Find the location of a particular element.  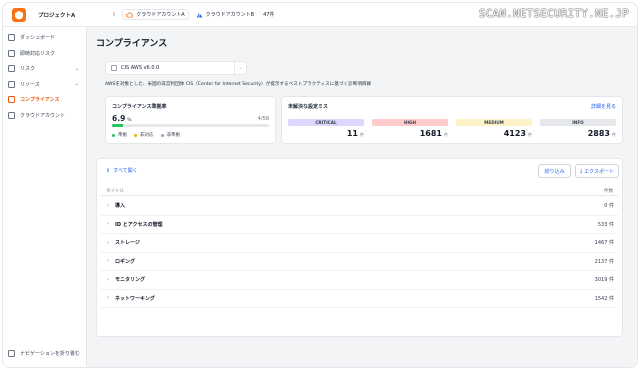

watermark: SCAN.NETSECURITY.NE.JP is located at coordinates (553, 13).